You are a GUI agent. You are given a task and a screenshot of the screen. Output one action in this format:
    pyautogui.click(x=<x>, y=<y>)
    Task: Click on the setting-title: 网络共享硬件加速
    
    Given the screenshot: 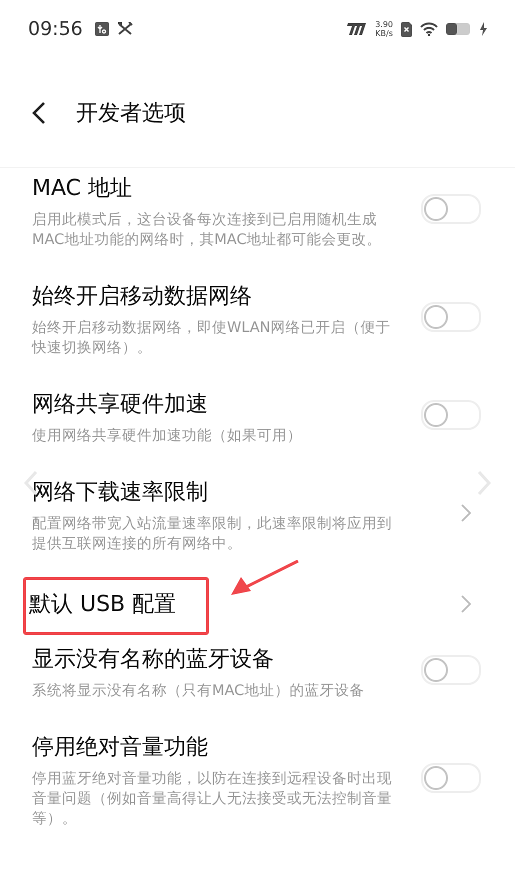 What is the action you would take?
    pyautogui.click(x=120, y=405)
    